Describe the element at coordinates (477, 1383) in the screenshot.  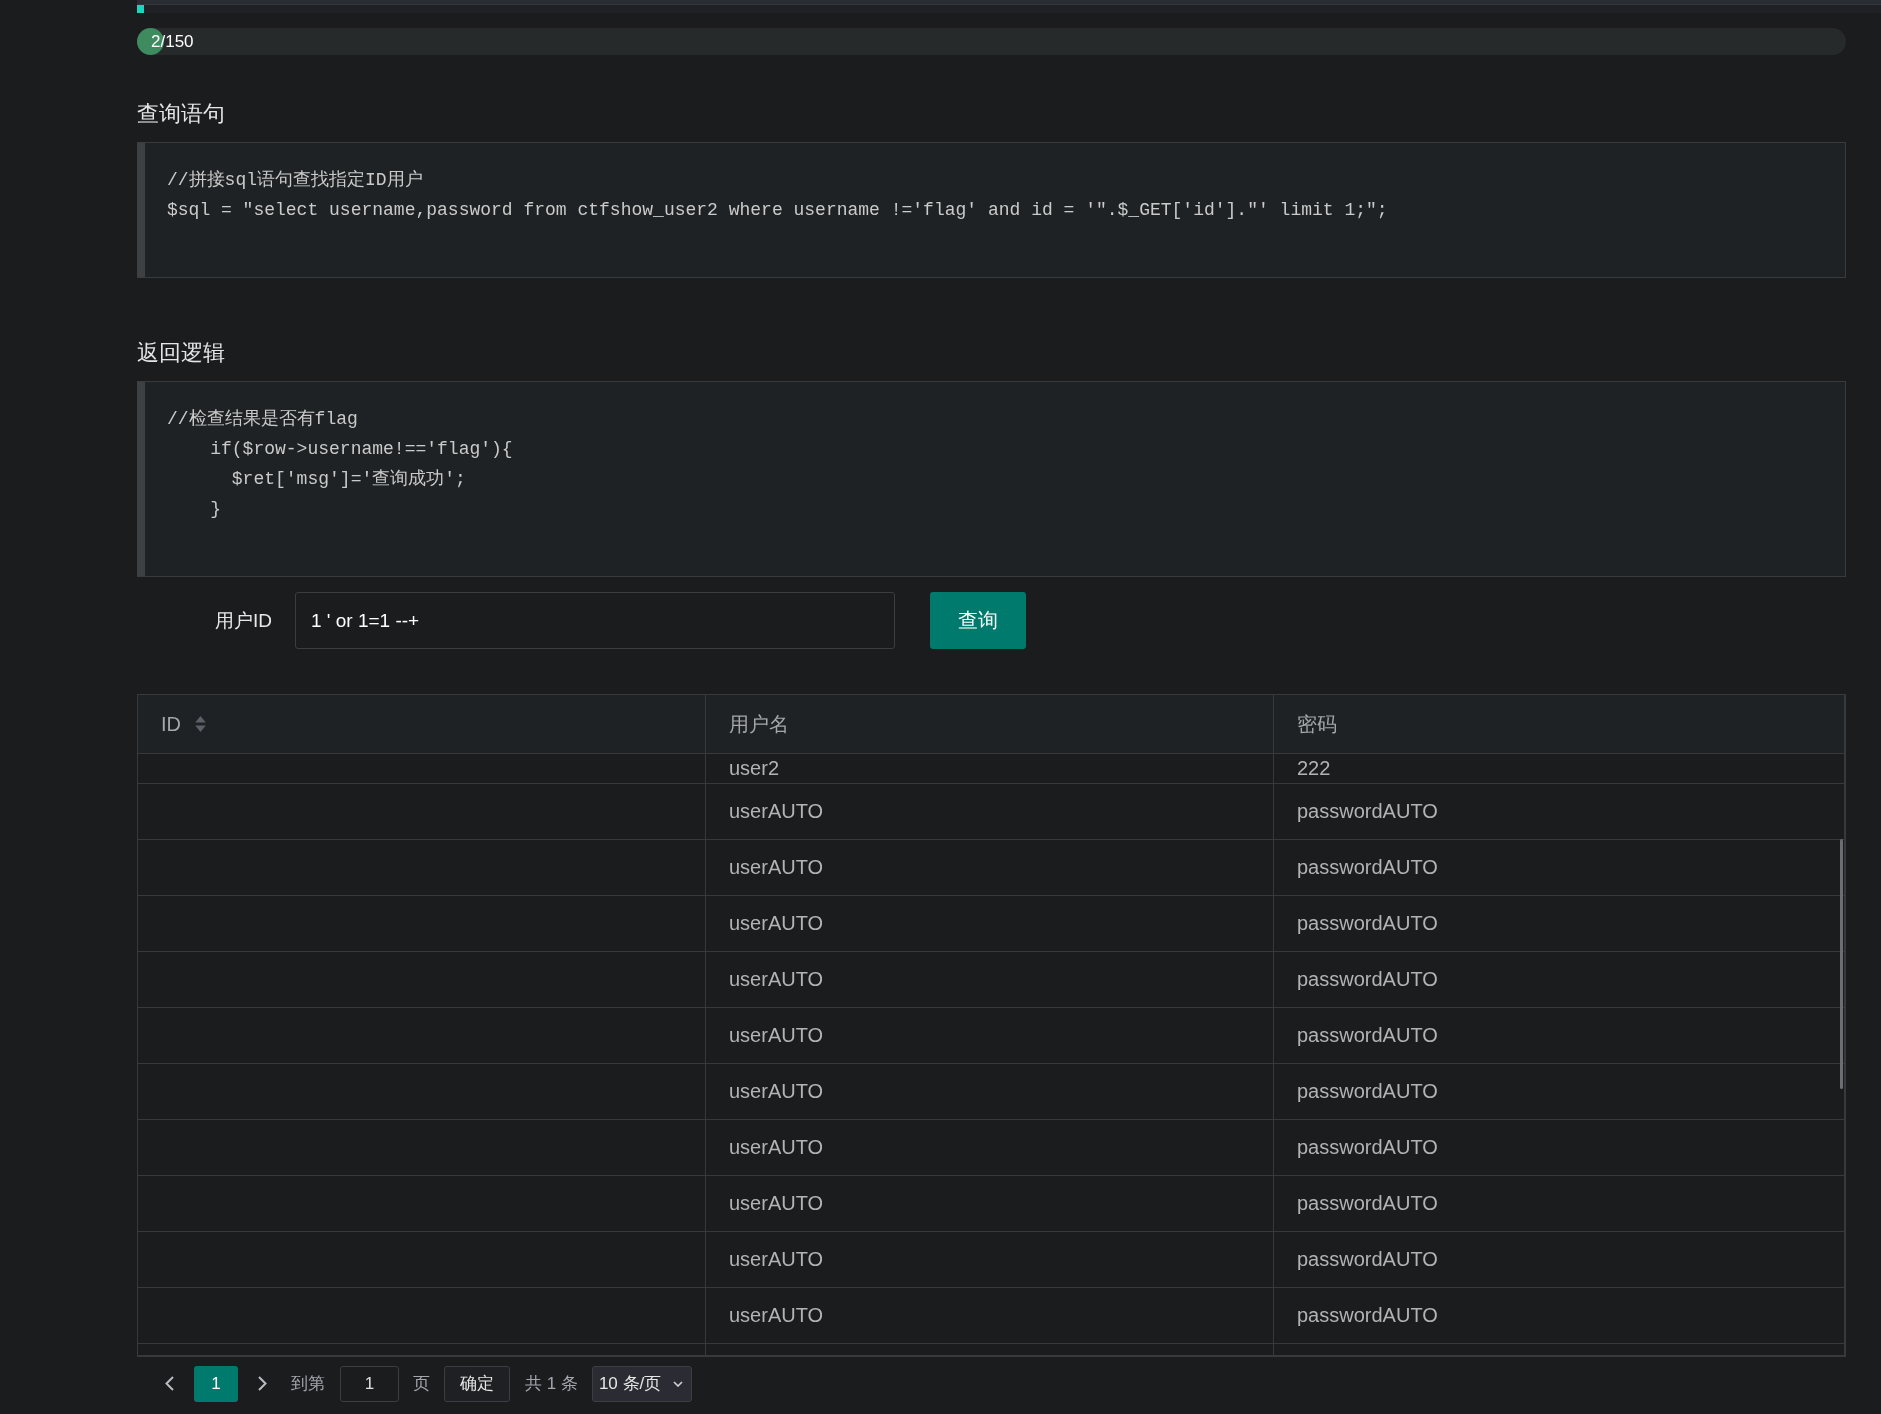
I see `confirm-button: 确定` at that location.